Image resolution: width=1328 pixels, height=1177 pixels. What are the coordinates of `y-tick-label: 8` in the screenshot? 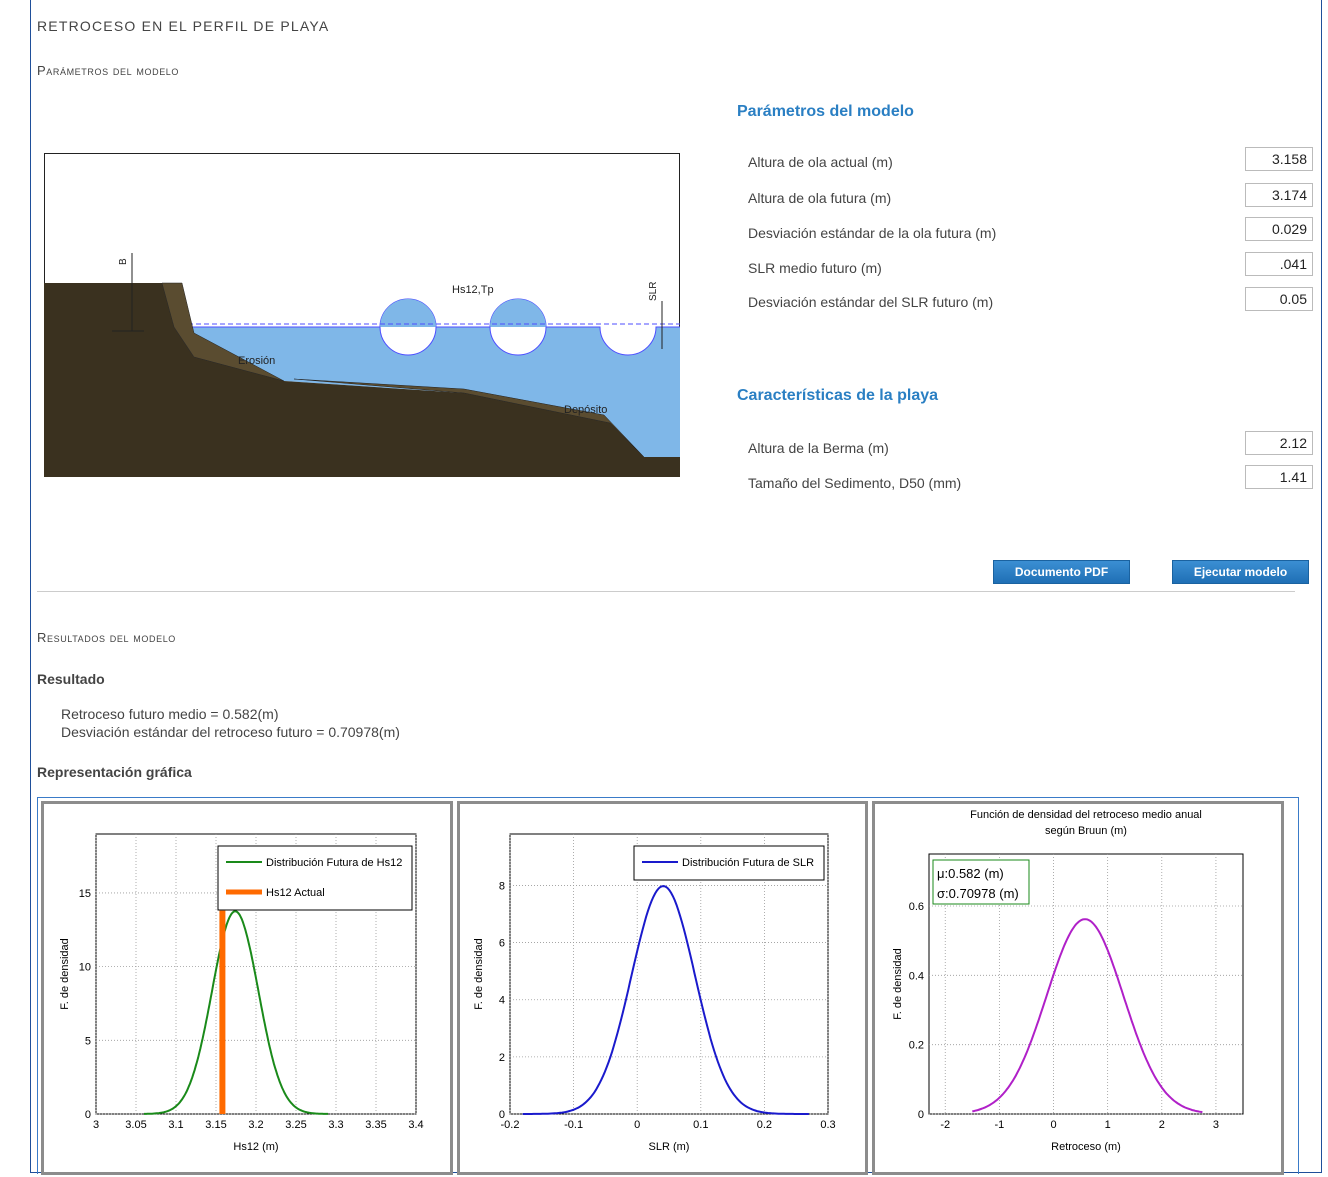 It's located at (502, 886).